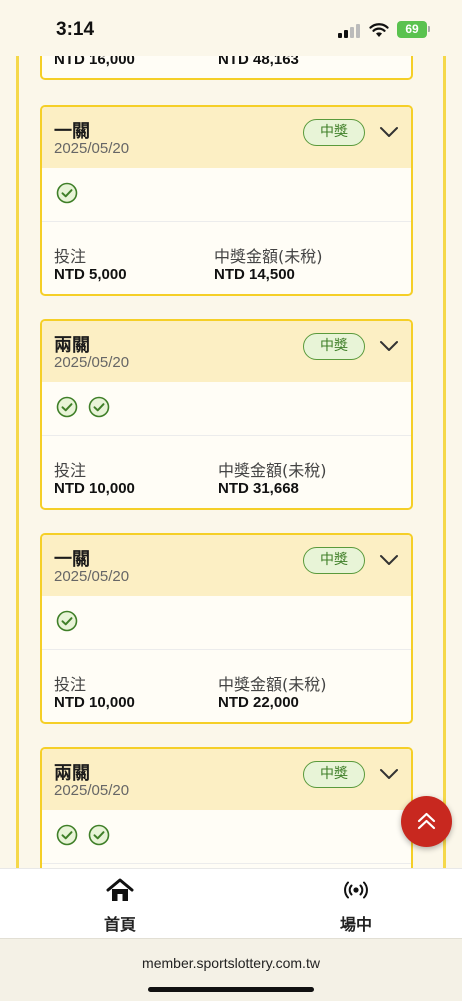 The image size is (462, 1001). I want to click on wifi-icon, so click(379, 30).